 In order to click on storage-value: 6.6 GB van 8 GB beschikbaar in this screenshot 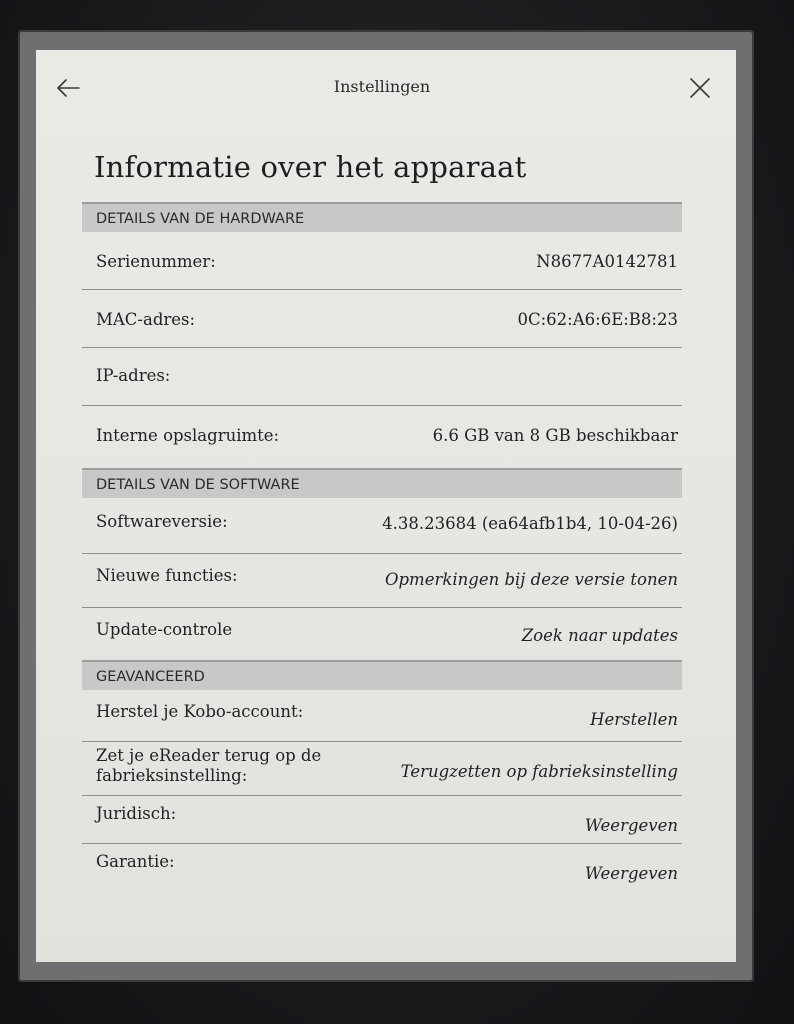, I will do `click(555, 435)`.